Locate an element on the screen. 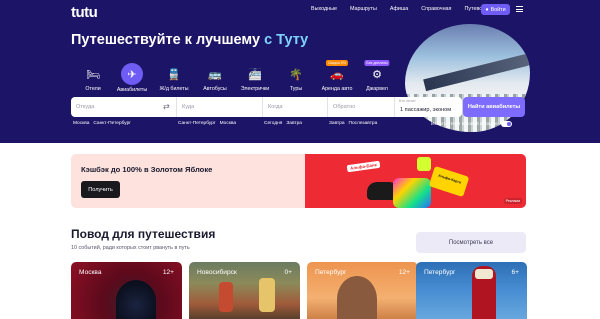 This screenshot has width=600, height=319. quick-when: Сегодня Завтра is located at coordinates (283, 123).